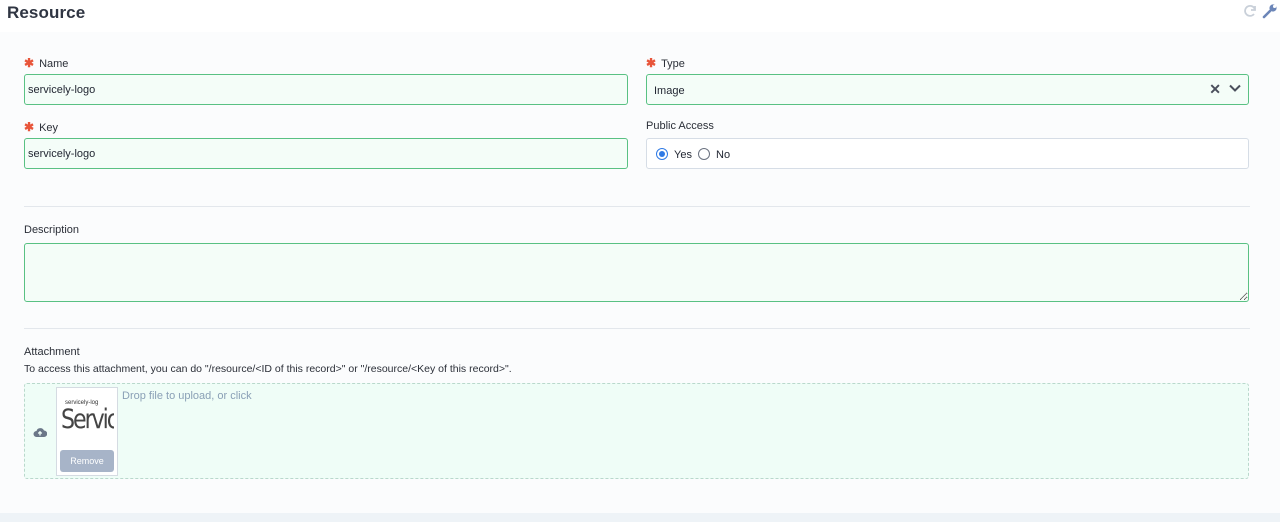 The image size is (1280, 522). I want to click on public-access-radio-group: Yes No, so click(947, 153).